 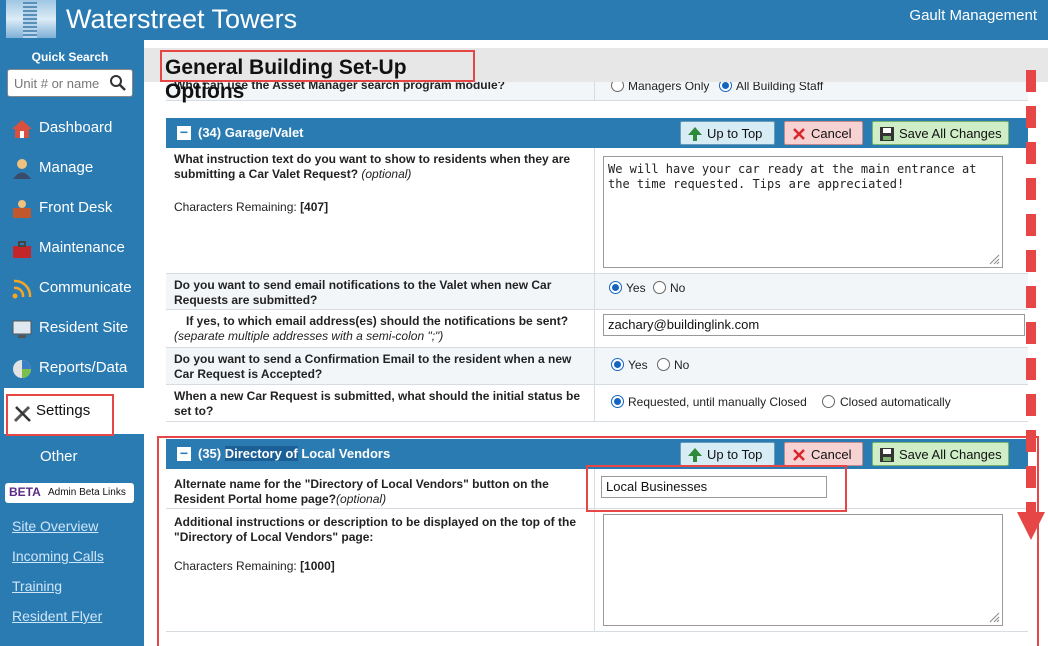 I want to click on building-logo, so click(x=31, y=19).